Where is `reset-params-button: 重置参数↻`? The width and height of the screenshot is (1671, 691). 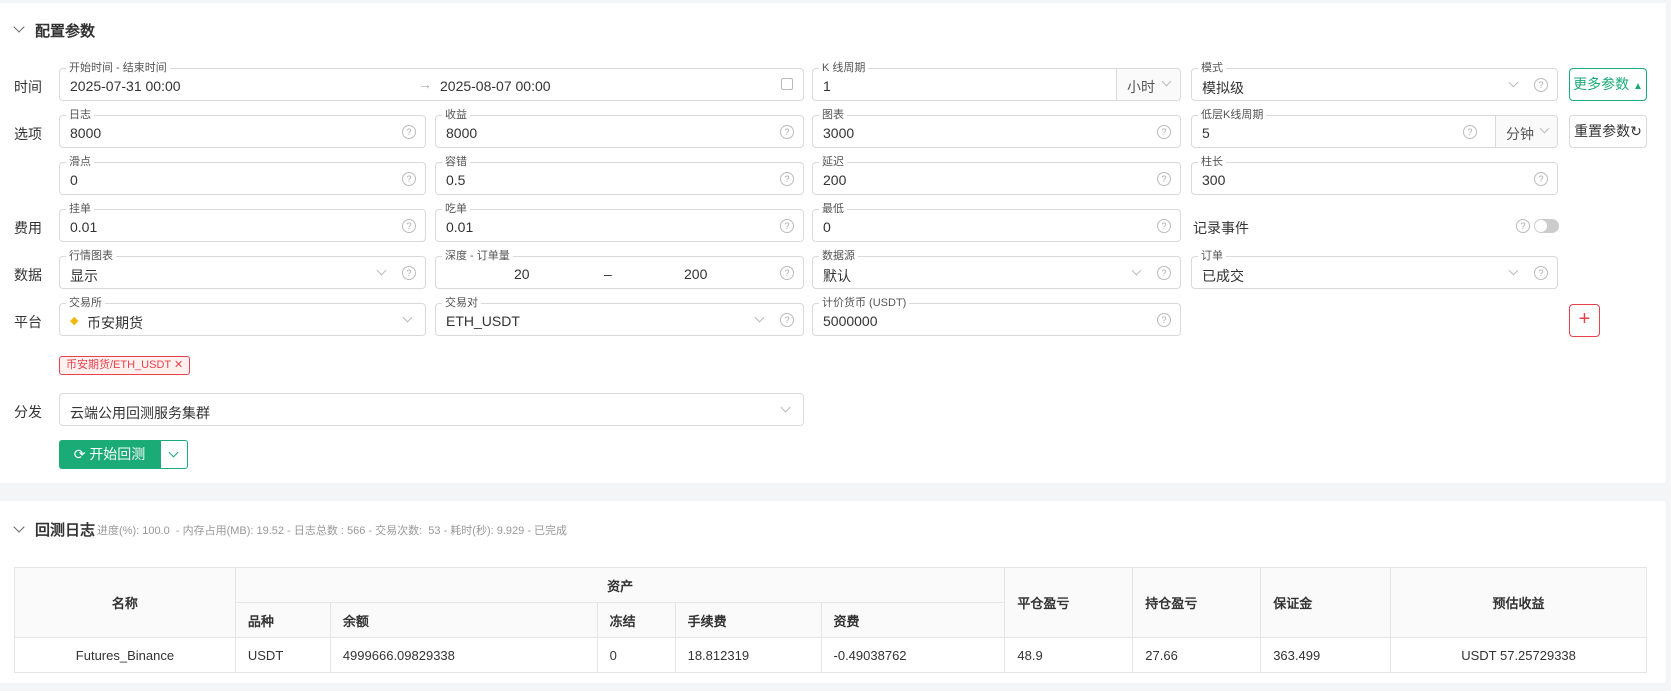
reset-params-button: 重置参数↻ is located at coordinates (1608, 131).